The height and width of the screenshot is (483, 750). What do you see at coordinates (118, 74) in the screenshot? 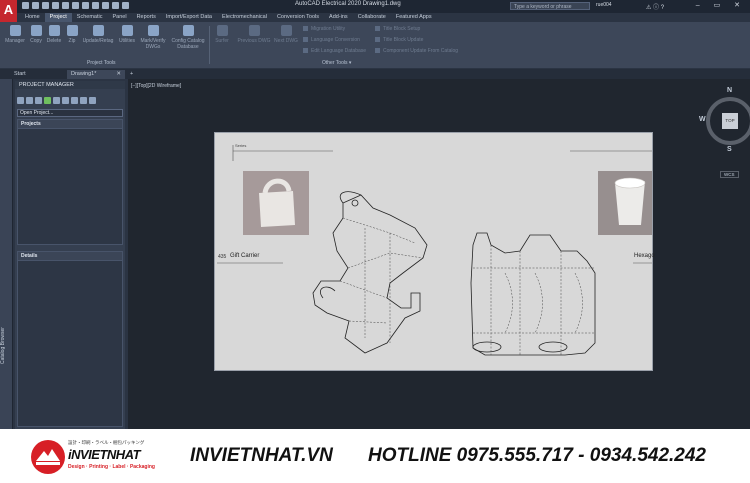
I see `close-icon: ✕` at bounding box center [118, 74].